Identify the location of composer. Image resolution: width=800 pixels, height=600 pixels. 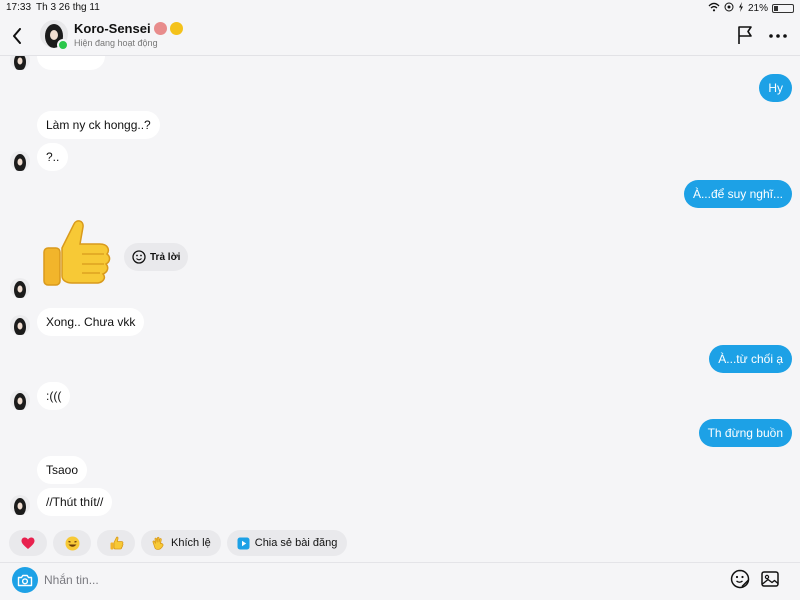
(400, 581).